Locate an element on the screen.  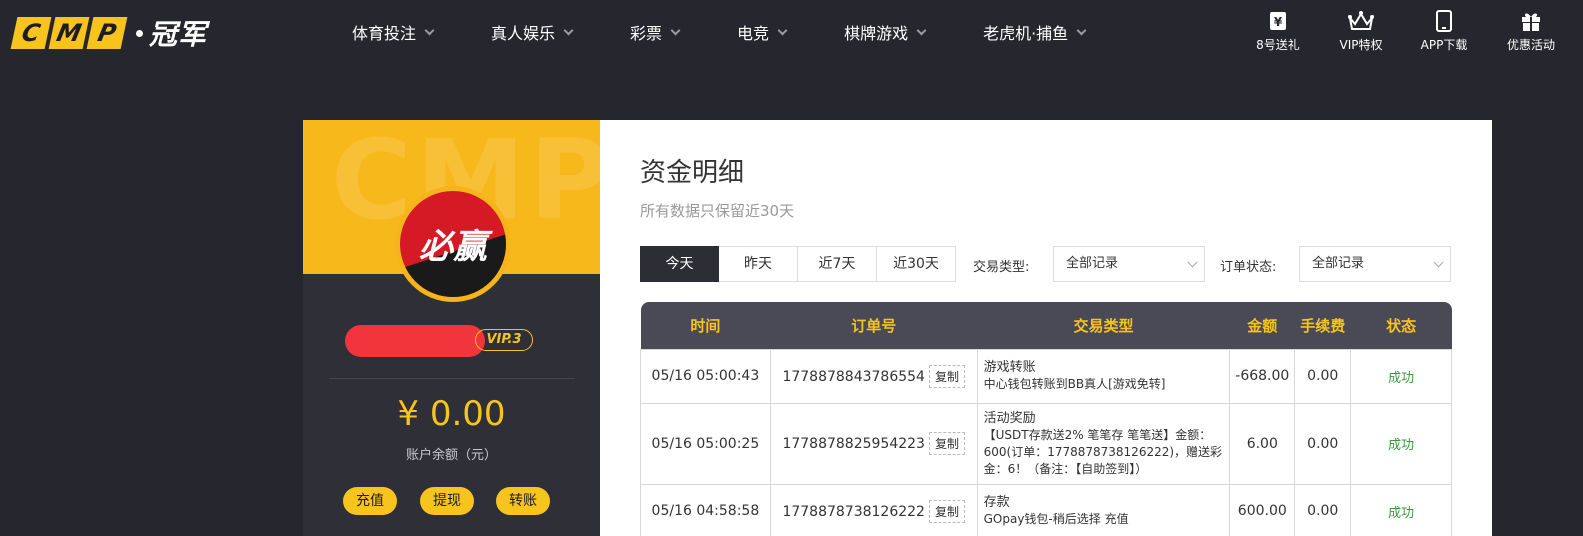
quick-gift-day: ¥ 8号送礼 is located at coordinates (1278, 31).